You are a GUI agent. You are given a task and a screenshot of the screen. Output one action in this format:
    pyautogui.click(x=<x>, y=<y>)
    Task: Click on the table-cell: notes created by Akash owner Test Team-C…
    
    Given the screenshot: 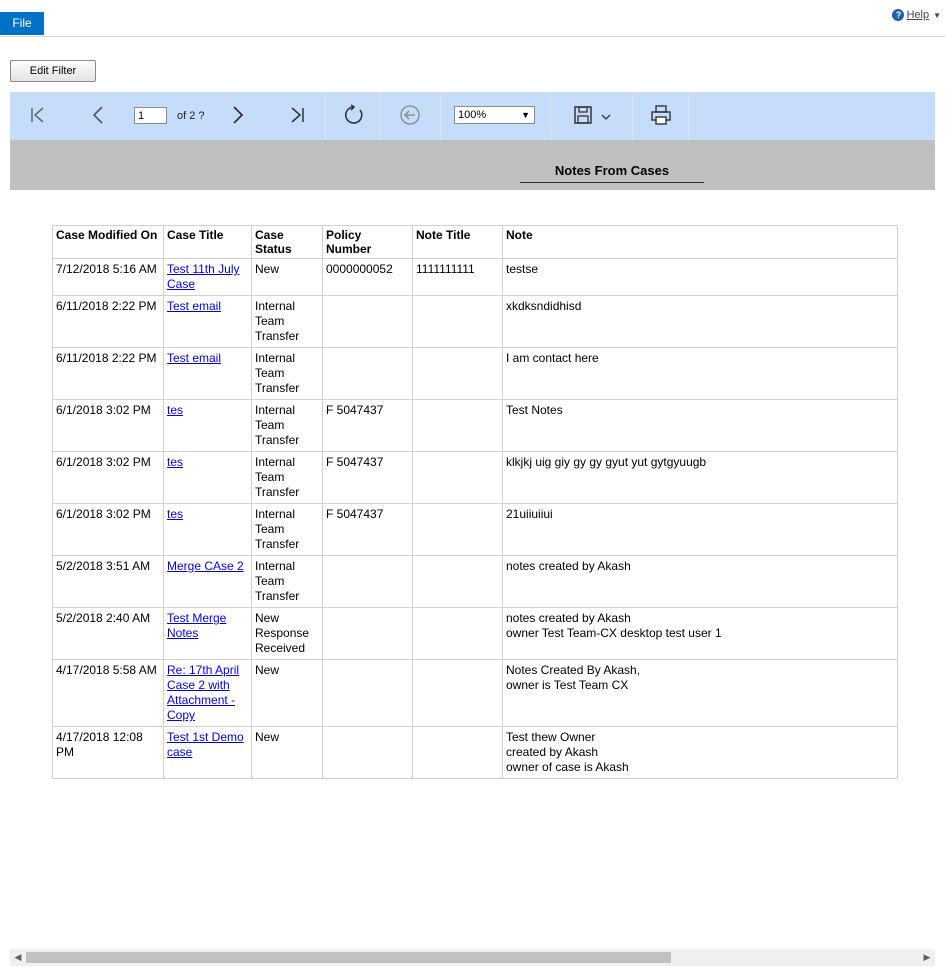 What is the action you would take?
    pyautogui.click(x=700, y=633)
    